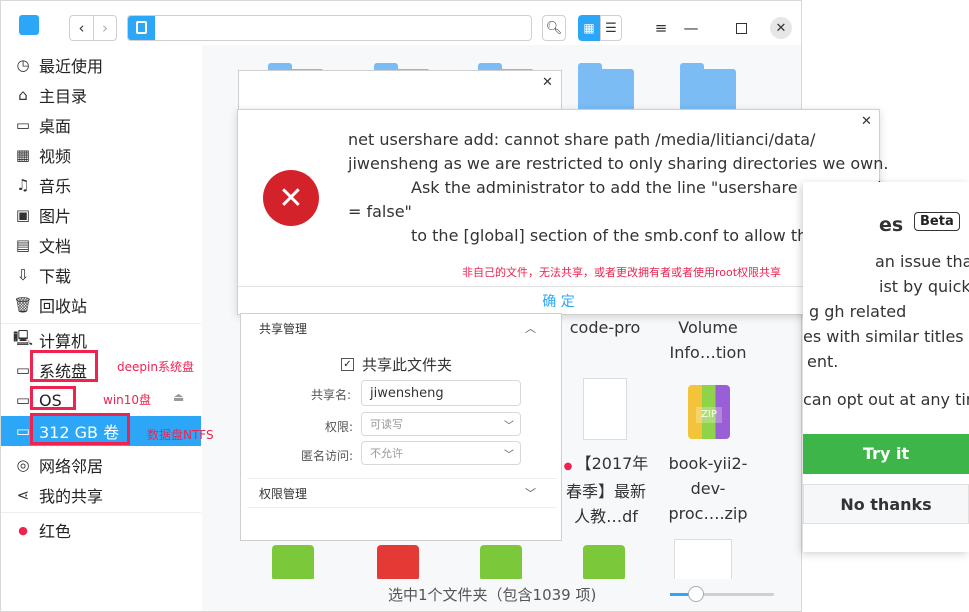  What do you see at coordinates (101, 125) in the screenshot?
I see `sidebar-item-desktop: ▭ 桌面` at bounding box center [101, 125].